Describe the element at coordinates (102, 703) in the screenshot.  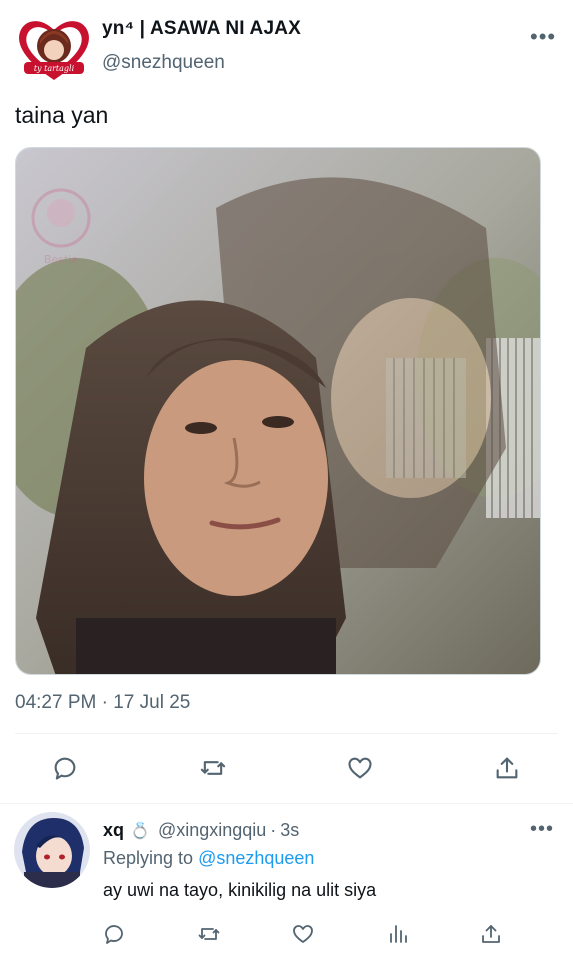
I see `timestamp: 04:27 PM · 17 Jul 25` at that location.